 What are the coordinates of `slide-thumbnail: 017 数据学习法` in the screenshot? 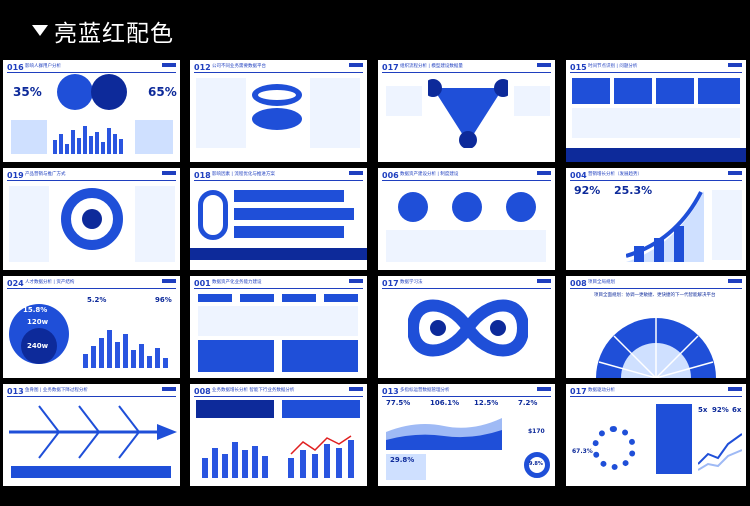 It's located at (466, 327).